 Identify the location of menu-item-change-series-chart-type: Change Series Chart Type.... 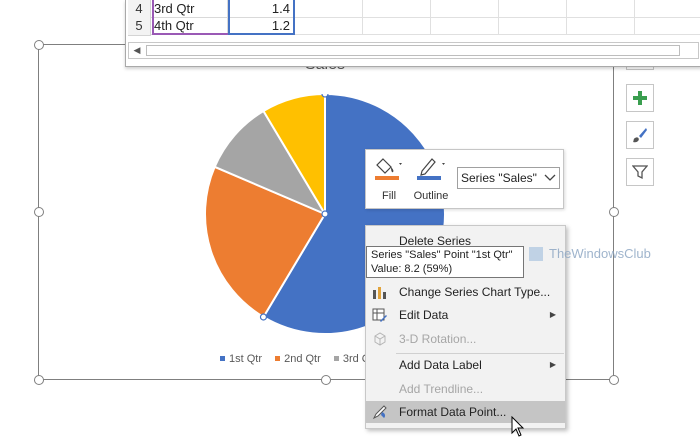
(465, 292).